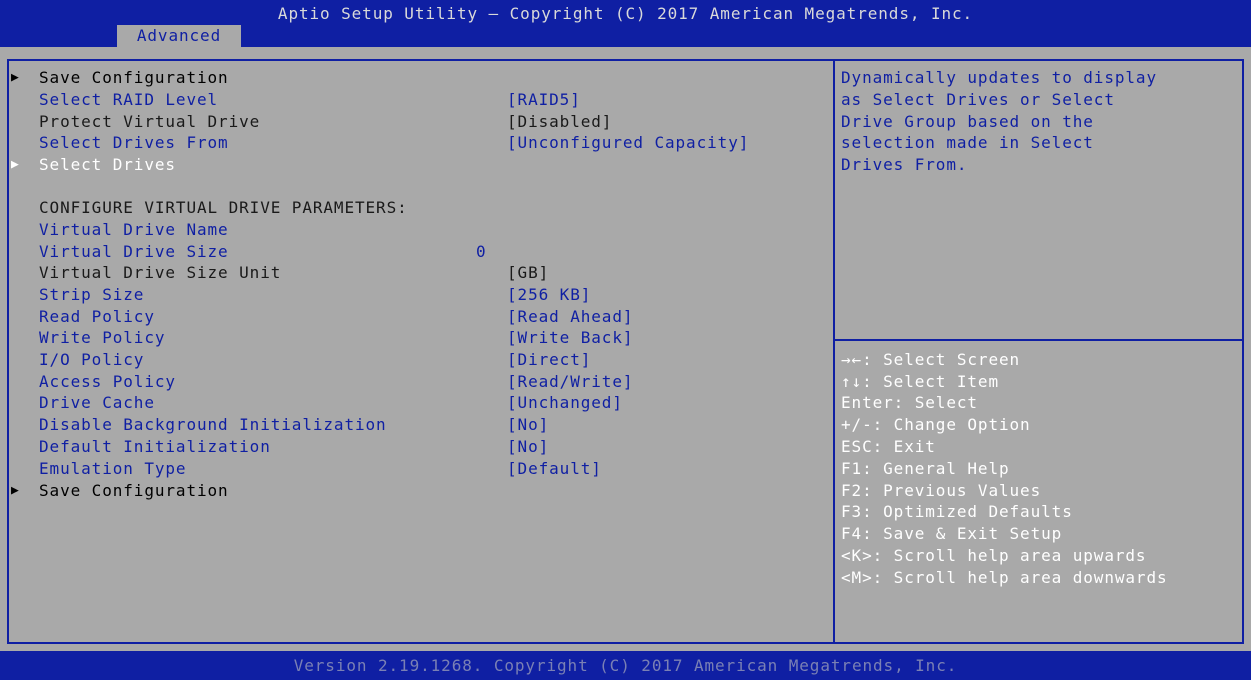 This screenshot has height=680, width=1251. What do you see at coordinates (128, 100) in the screenshot?
I see `select-raid-level-label: Select RAID Level` at bounding box center [128, 100].